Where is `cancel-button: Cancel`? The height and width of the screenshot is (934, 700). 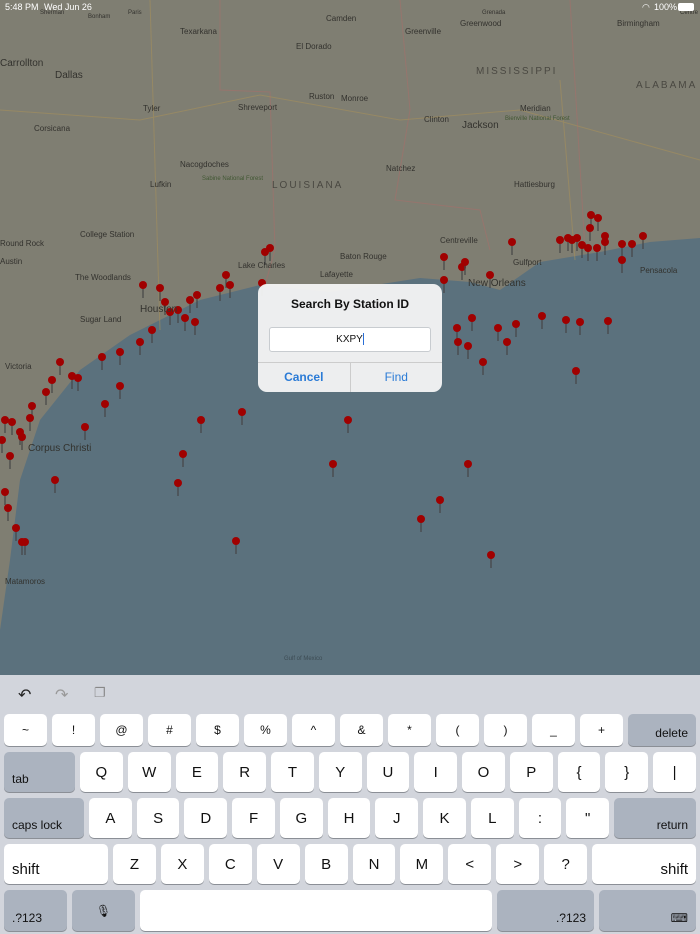 cancel-button: Cancel is located at coordinates (304, 377).